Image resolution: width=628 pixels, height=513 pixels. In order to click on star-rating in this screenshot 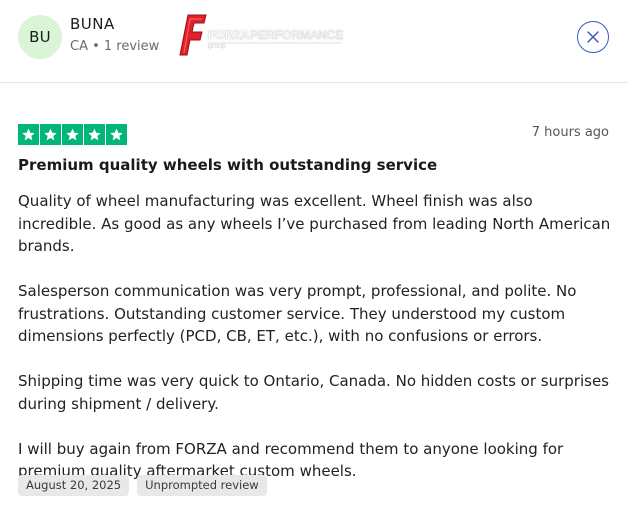, I will do `click(72, 134)`.